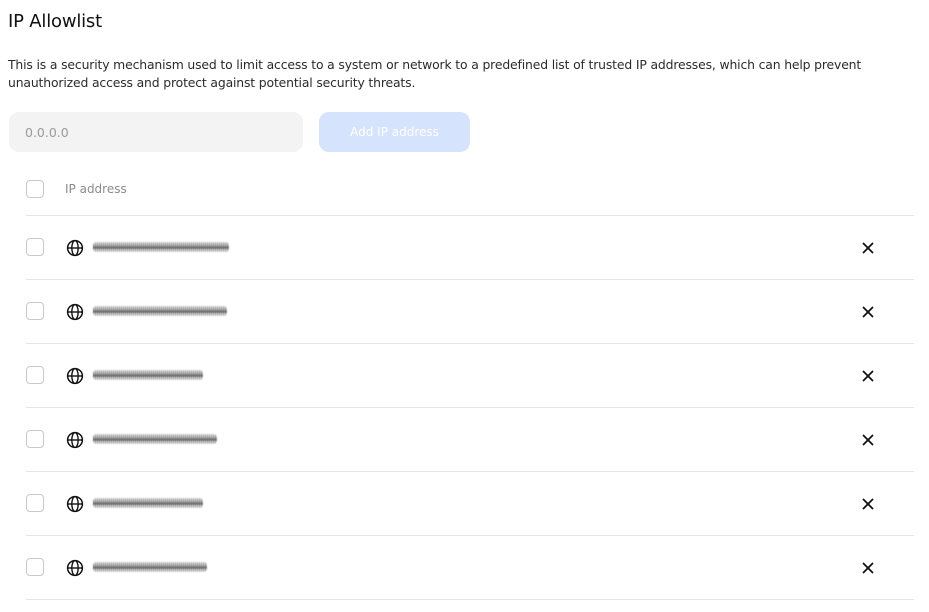 The height and width of the screenshot is (612, 929). I want to click on page-title: IP Allowlist, so click(55, 21).